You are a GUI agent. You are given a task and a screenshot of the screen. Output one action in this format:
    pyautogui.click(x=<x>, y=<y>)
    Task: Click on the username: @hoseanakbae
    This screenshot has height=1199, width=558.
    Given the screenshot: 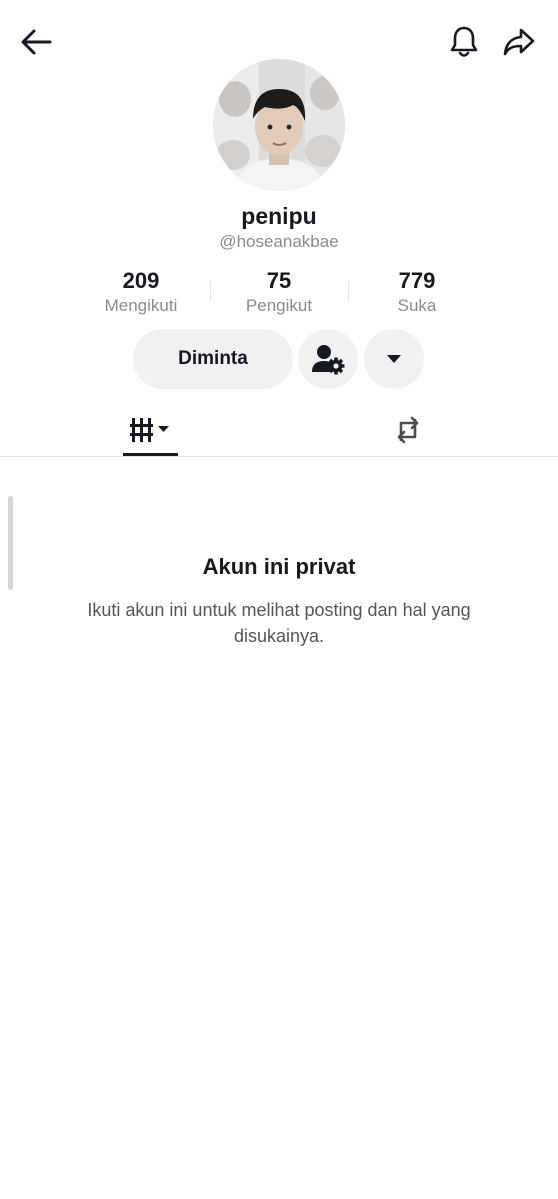 What is the action you would take?
    pyautogui.click(x=279, y=241)
    